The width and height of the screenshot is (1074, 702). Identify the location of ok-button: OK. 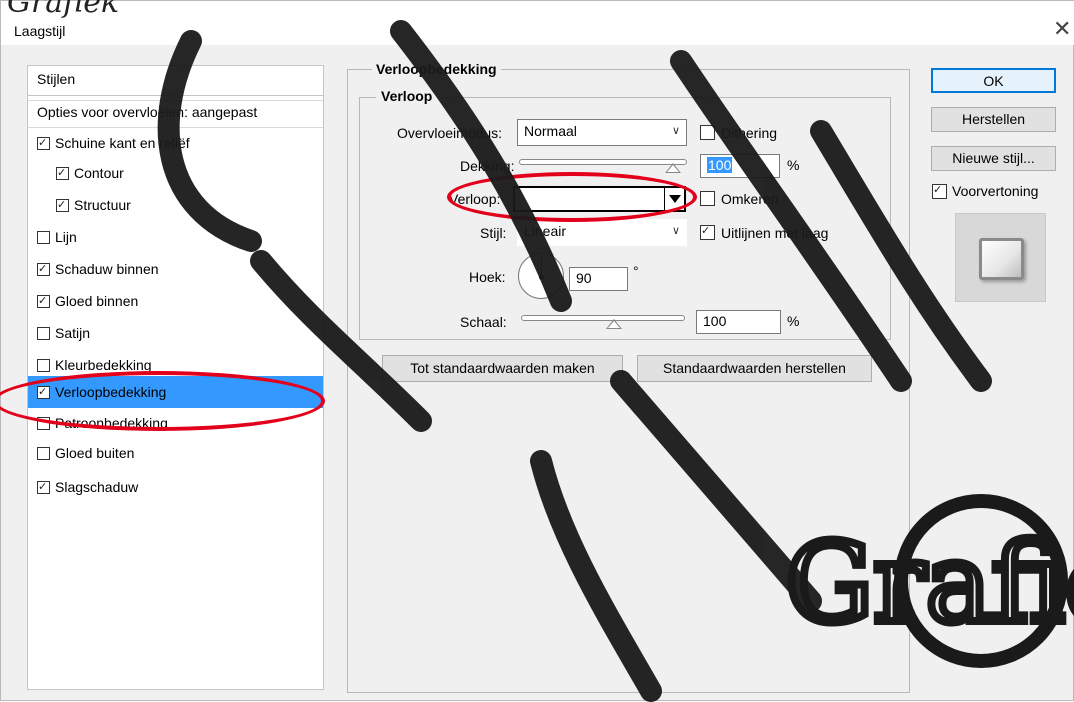
(993, 80).